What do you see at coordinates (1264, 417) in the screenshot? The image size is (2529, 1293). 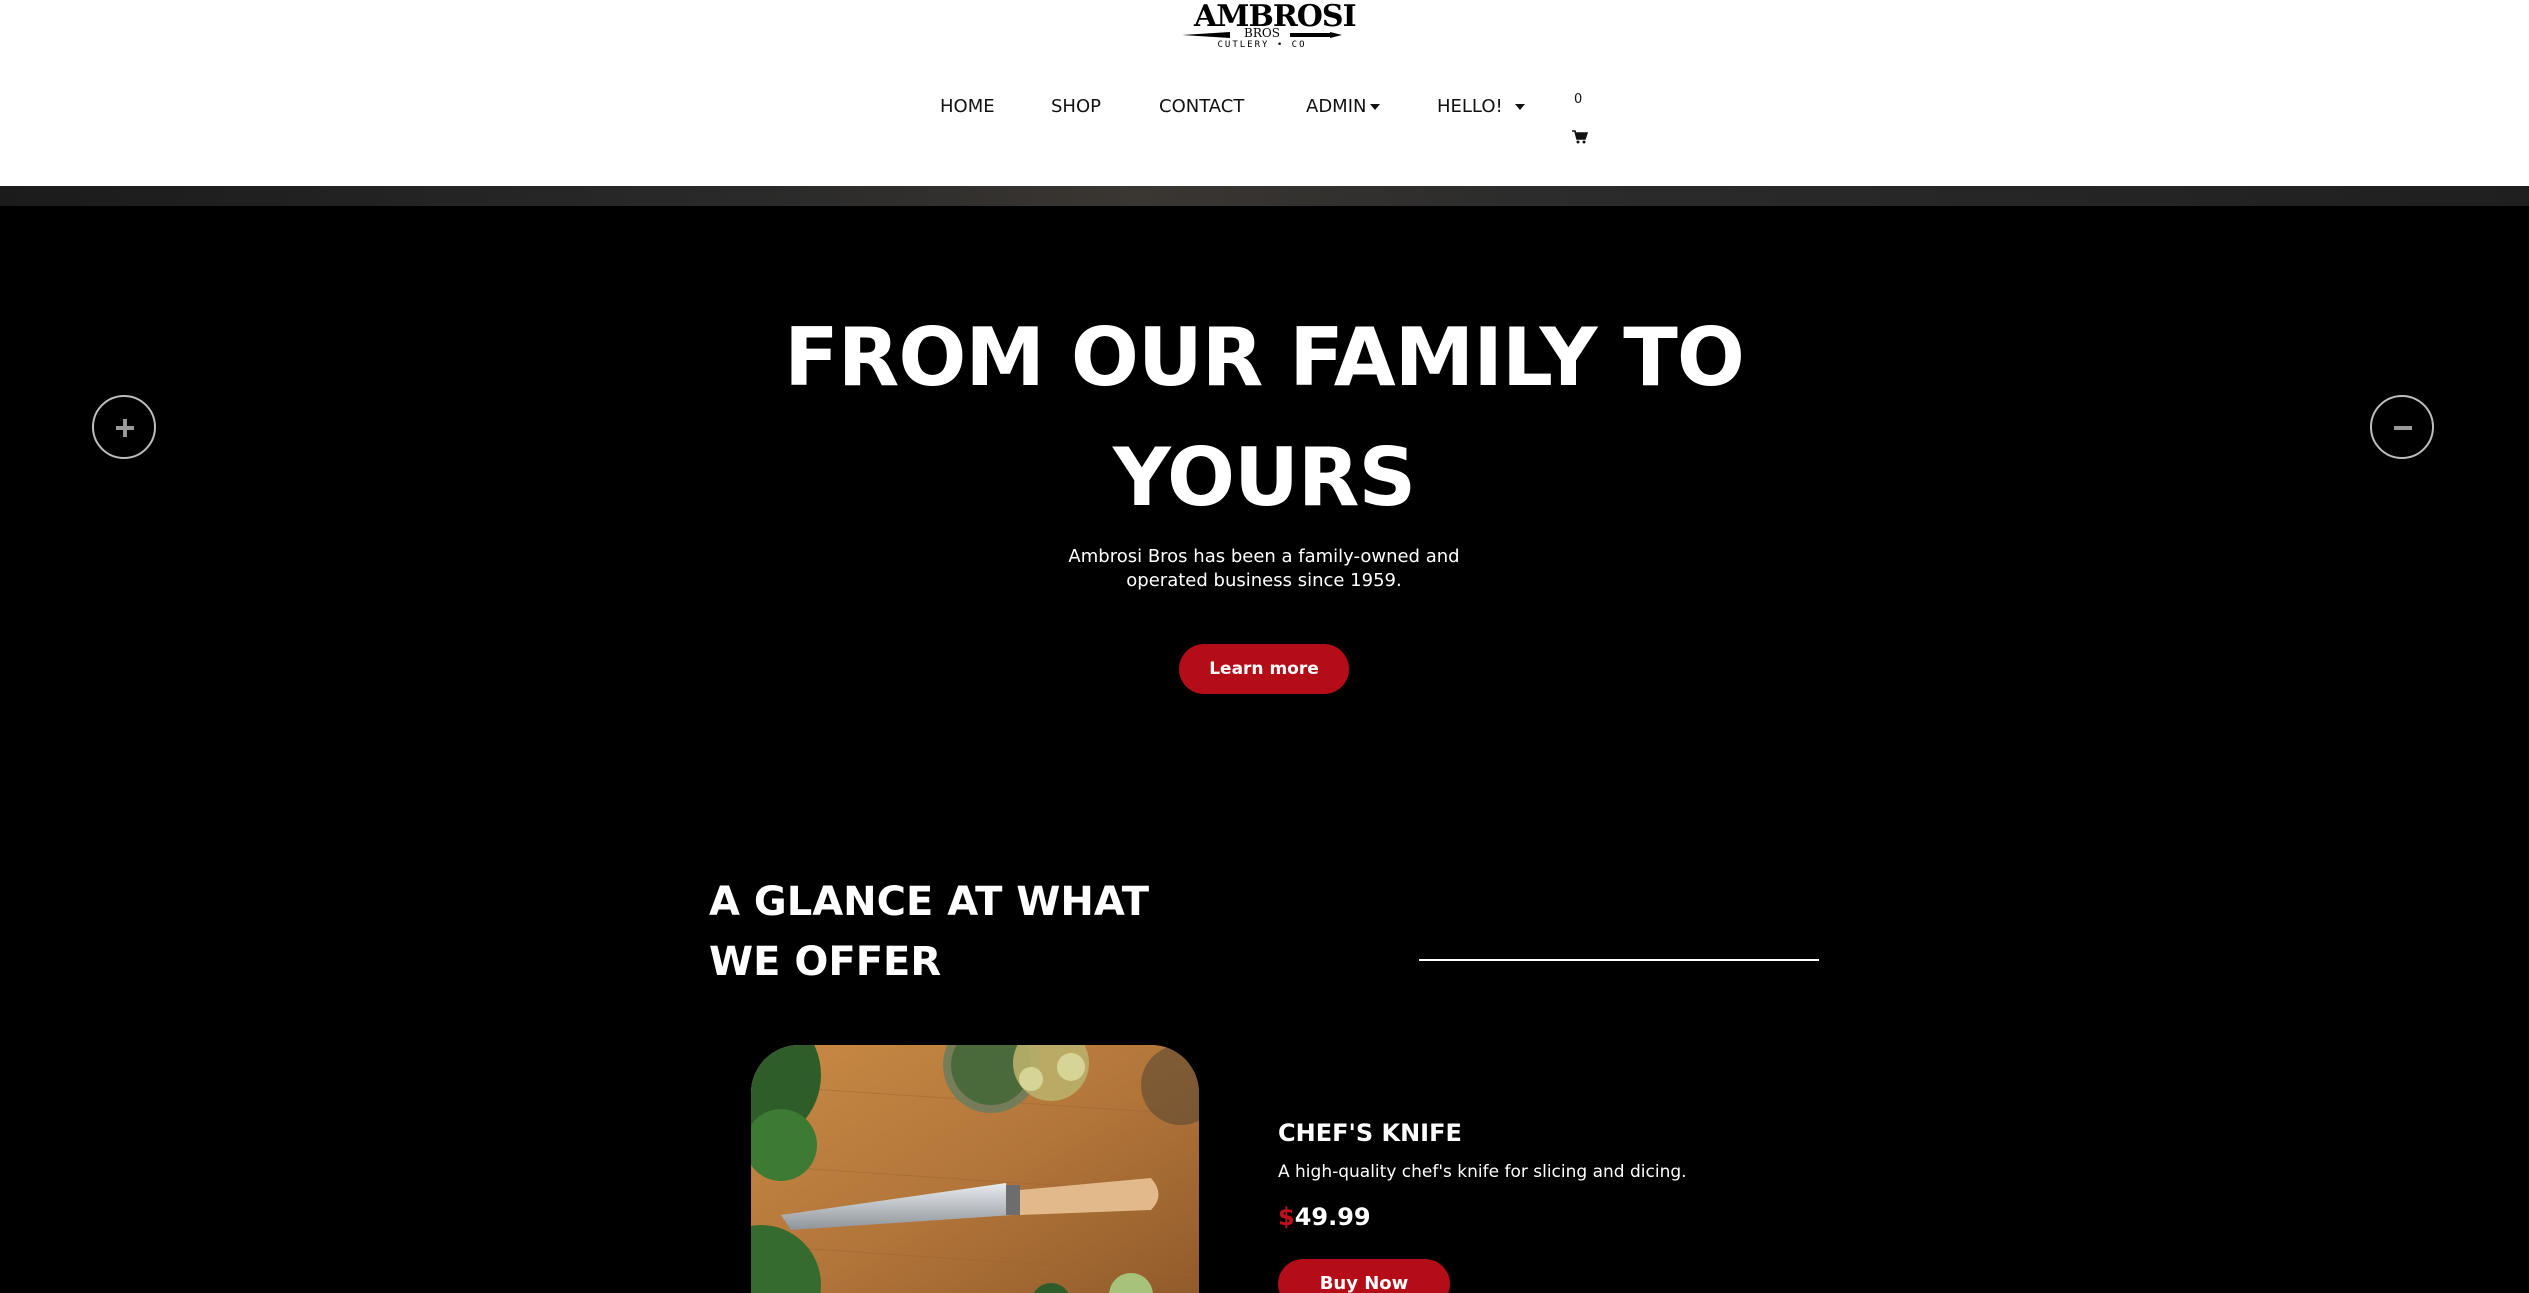 I see `hero-title: FROM OUR FAMILY TO YOURS` at bounding box center [1264, 417].